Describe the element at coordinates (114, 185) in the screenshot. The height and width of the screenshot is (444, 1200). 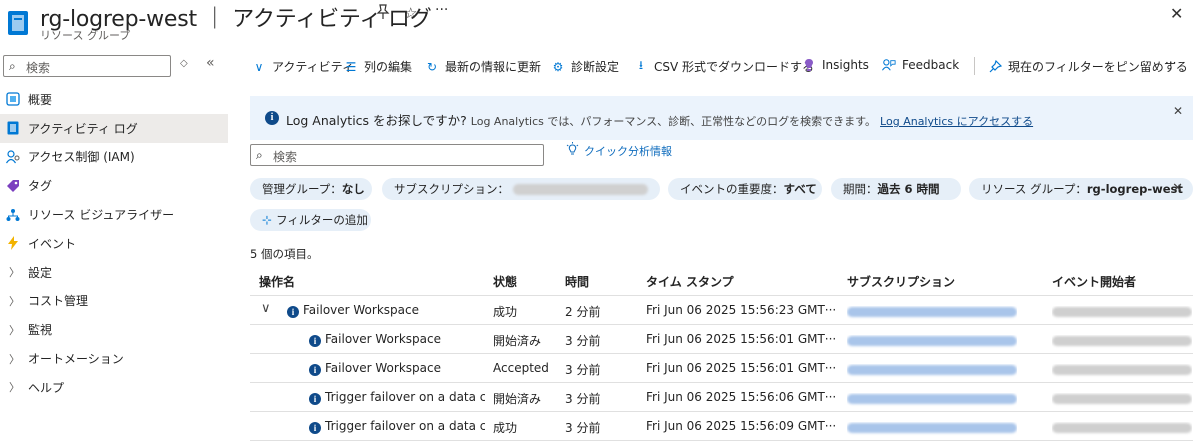
I see `sidebar-item-tags: タグ` at that location.